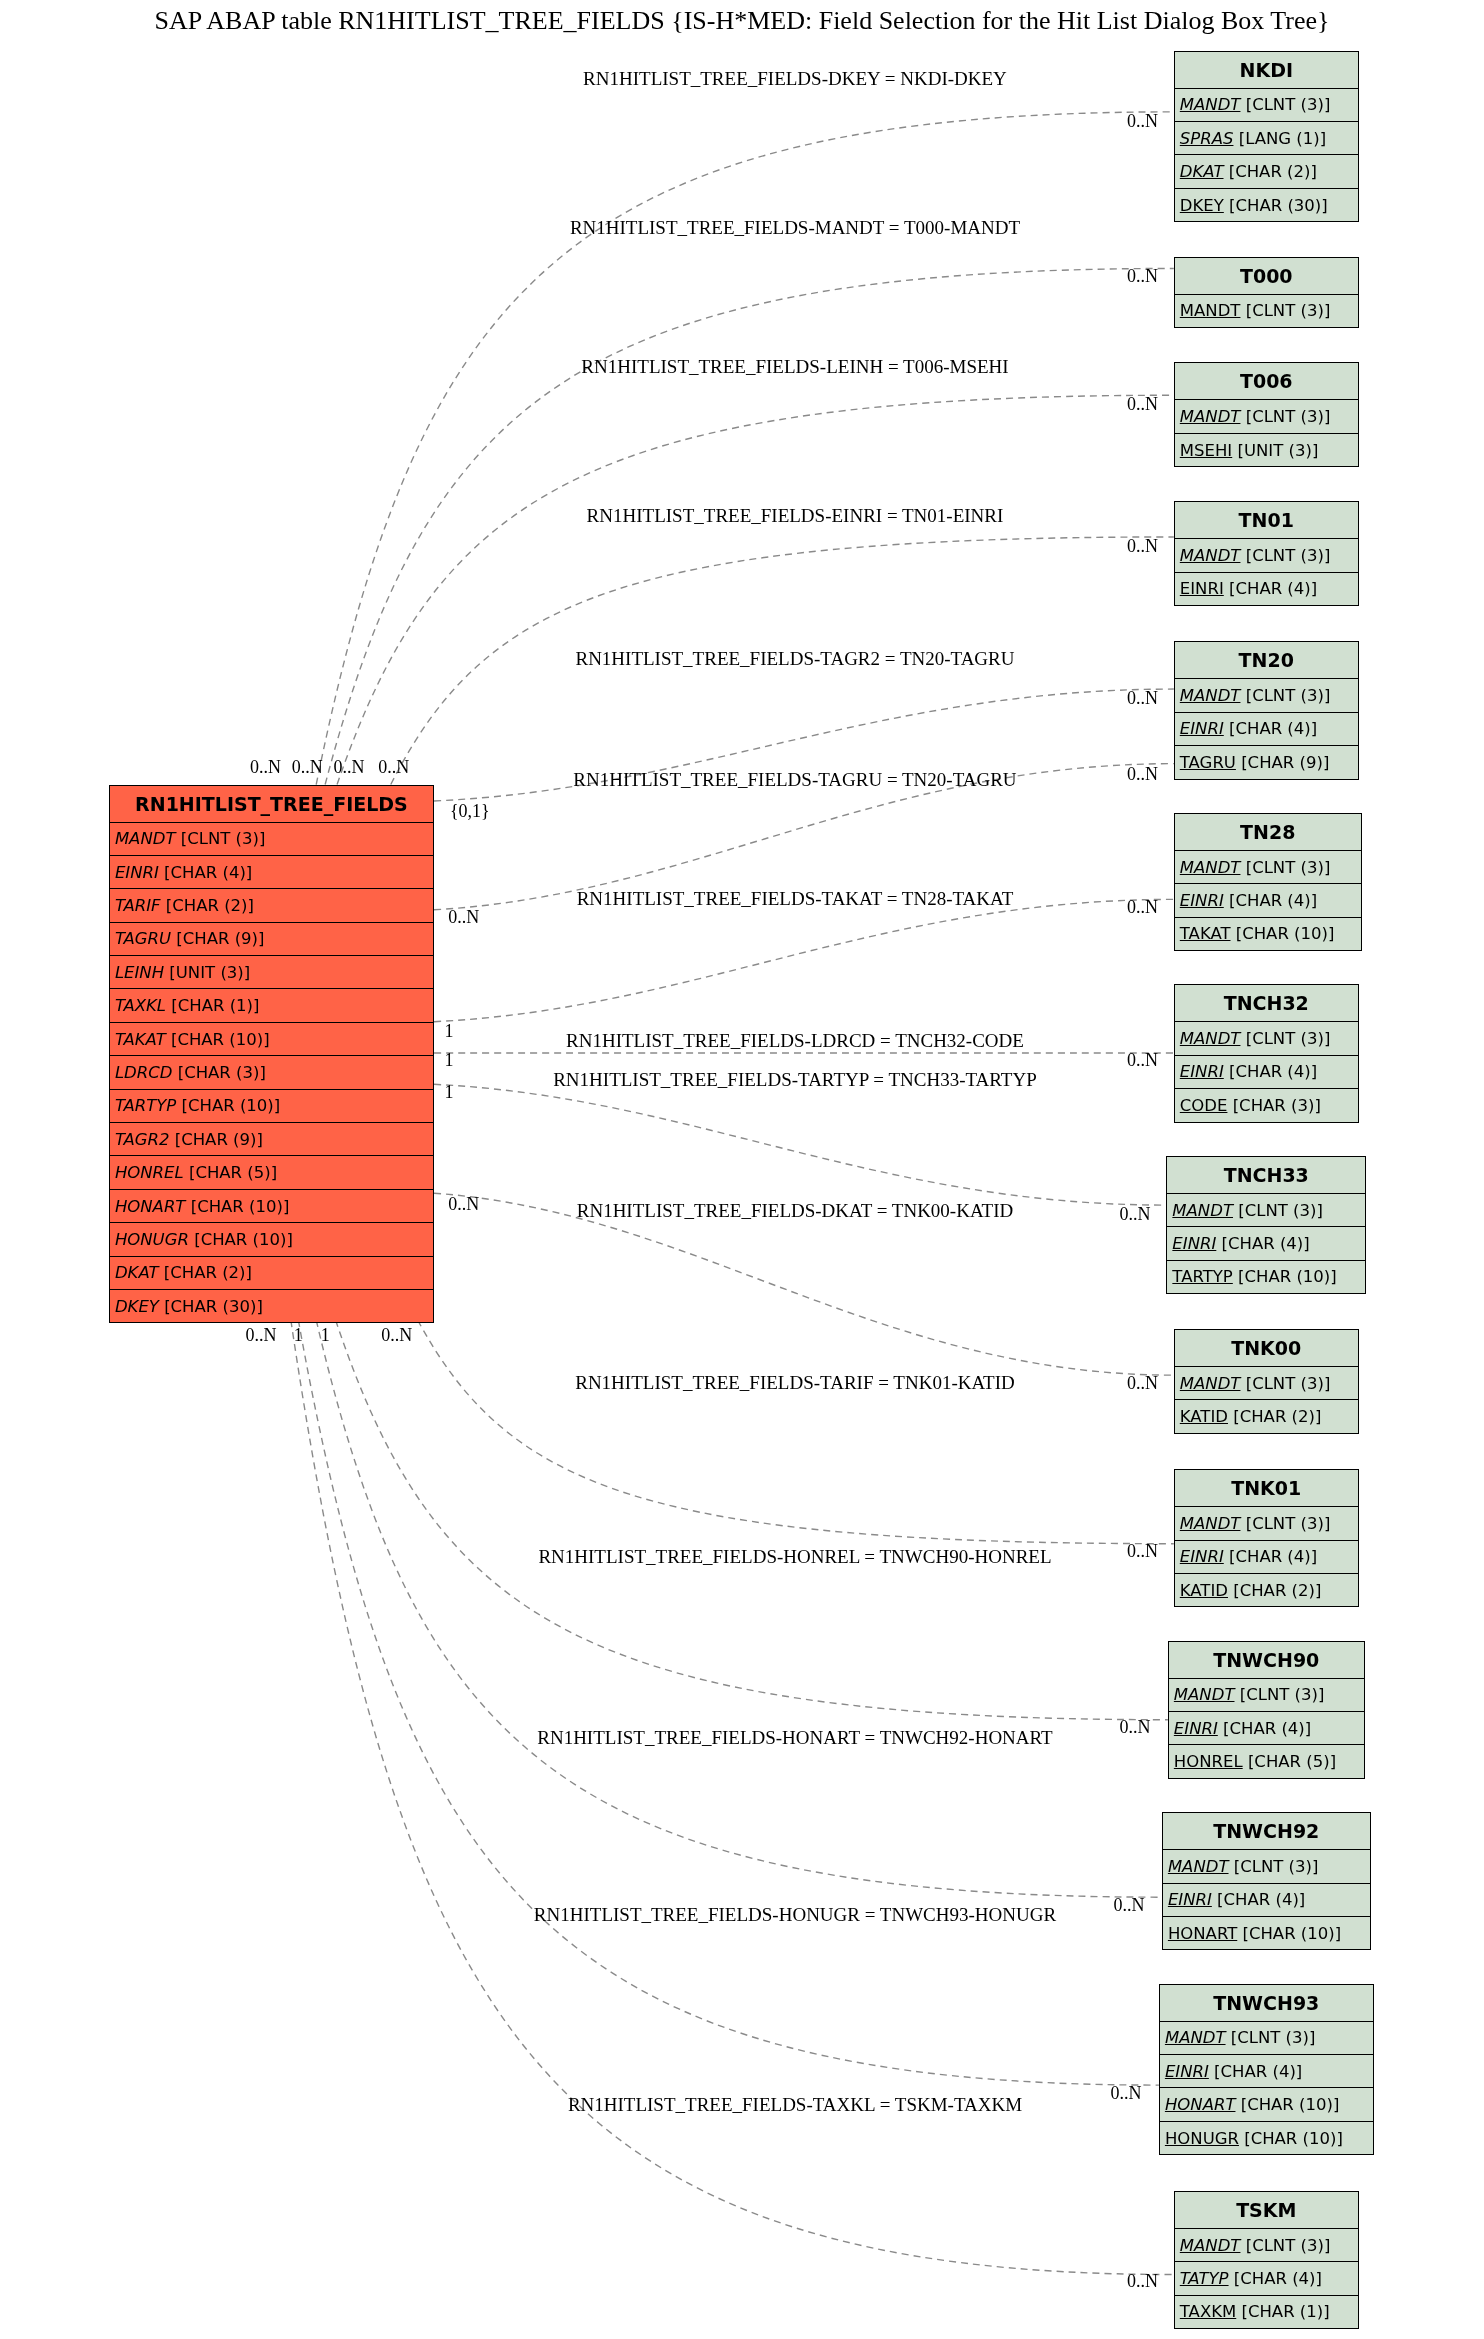 The width and height of the screenshot is (1484, 2339). What do you see at coordinates (1266, 2311) in the screenshot?
I see `field-row: TAXKM [CHAR (1)]` at bounding box center [1266, 2311].